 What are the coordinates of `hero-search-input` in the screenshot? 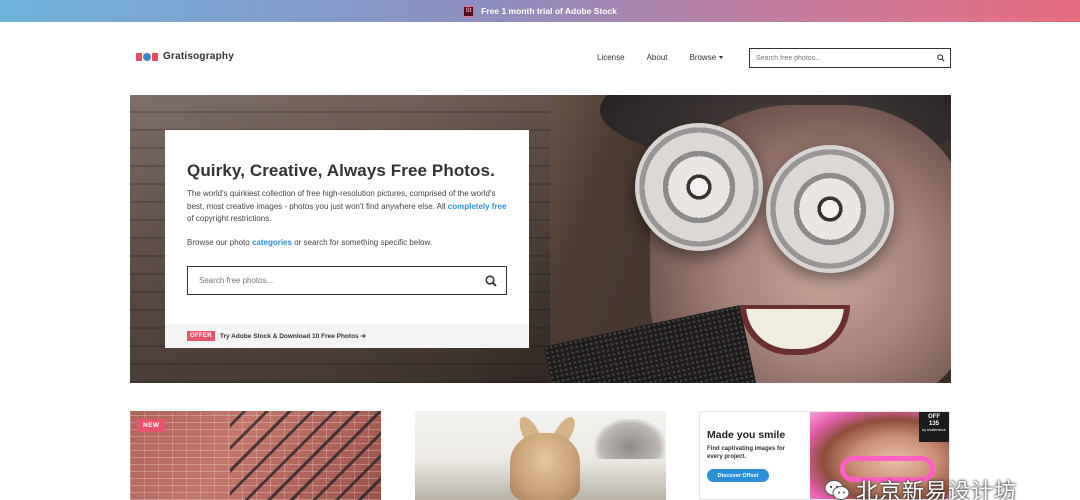 It's located at (332, 280).